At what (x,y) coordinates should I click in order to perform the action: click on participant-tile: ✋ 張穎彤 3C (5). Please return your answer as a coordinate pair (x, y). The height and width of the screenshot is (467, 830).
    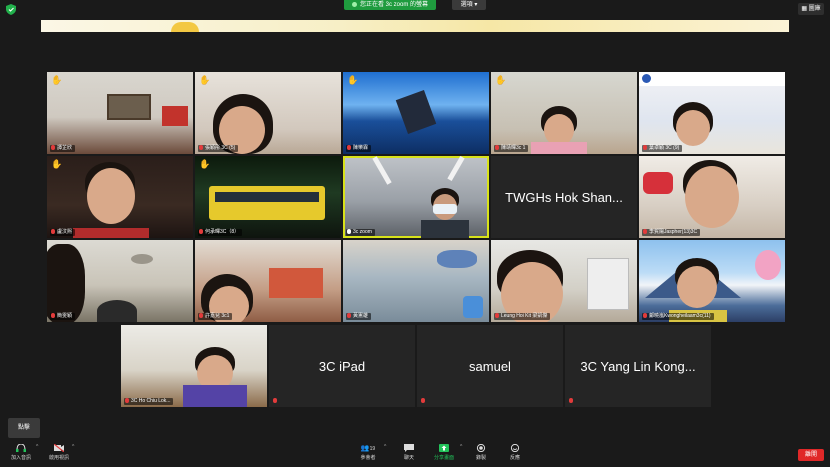
    Looking at the image, I should click on (268, 113).